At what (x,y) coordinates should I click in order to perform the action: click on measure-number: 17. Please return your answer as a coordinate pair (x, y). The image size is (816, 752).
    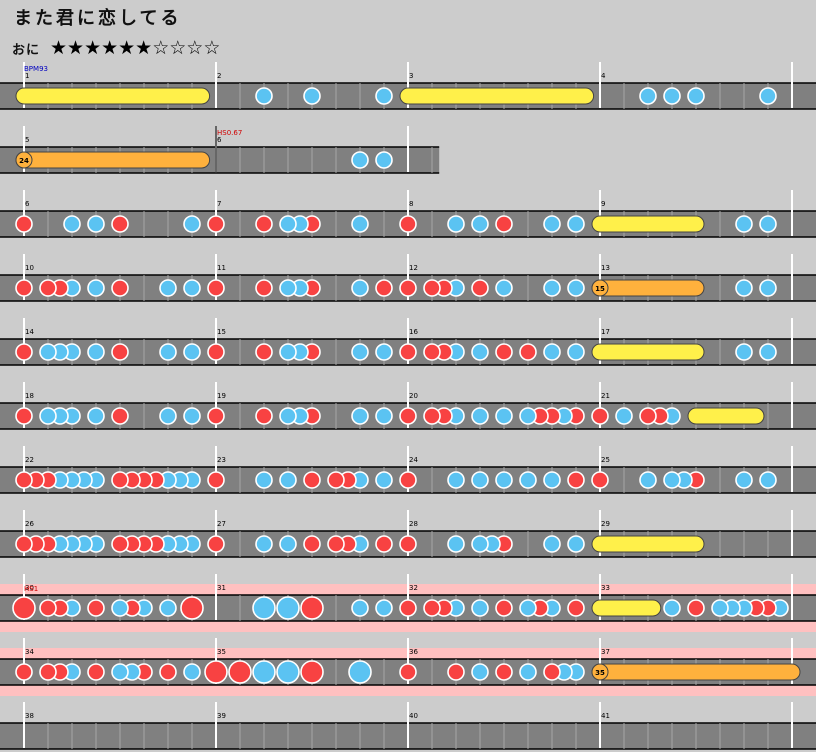
    Looking at the image, I should click on (605, 332).